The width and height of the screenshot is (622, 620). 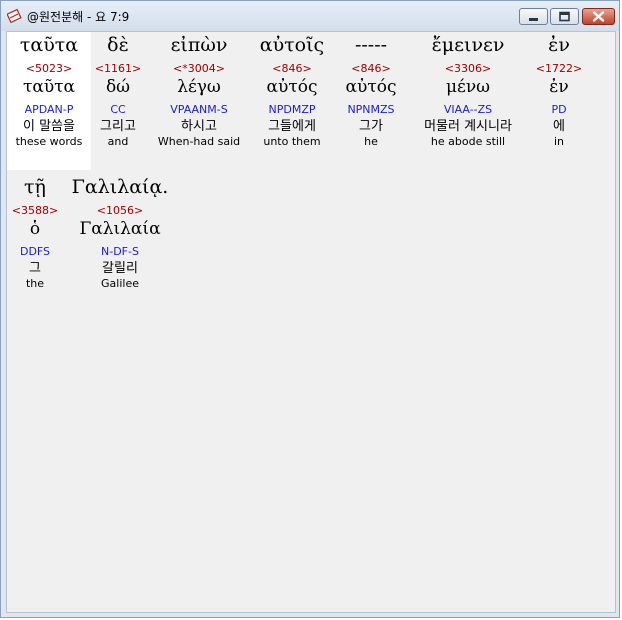 I want to click on korean-translation: 그, so click(x=35, y=268).